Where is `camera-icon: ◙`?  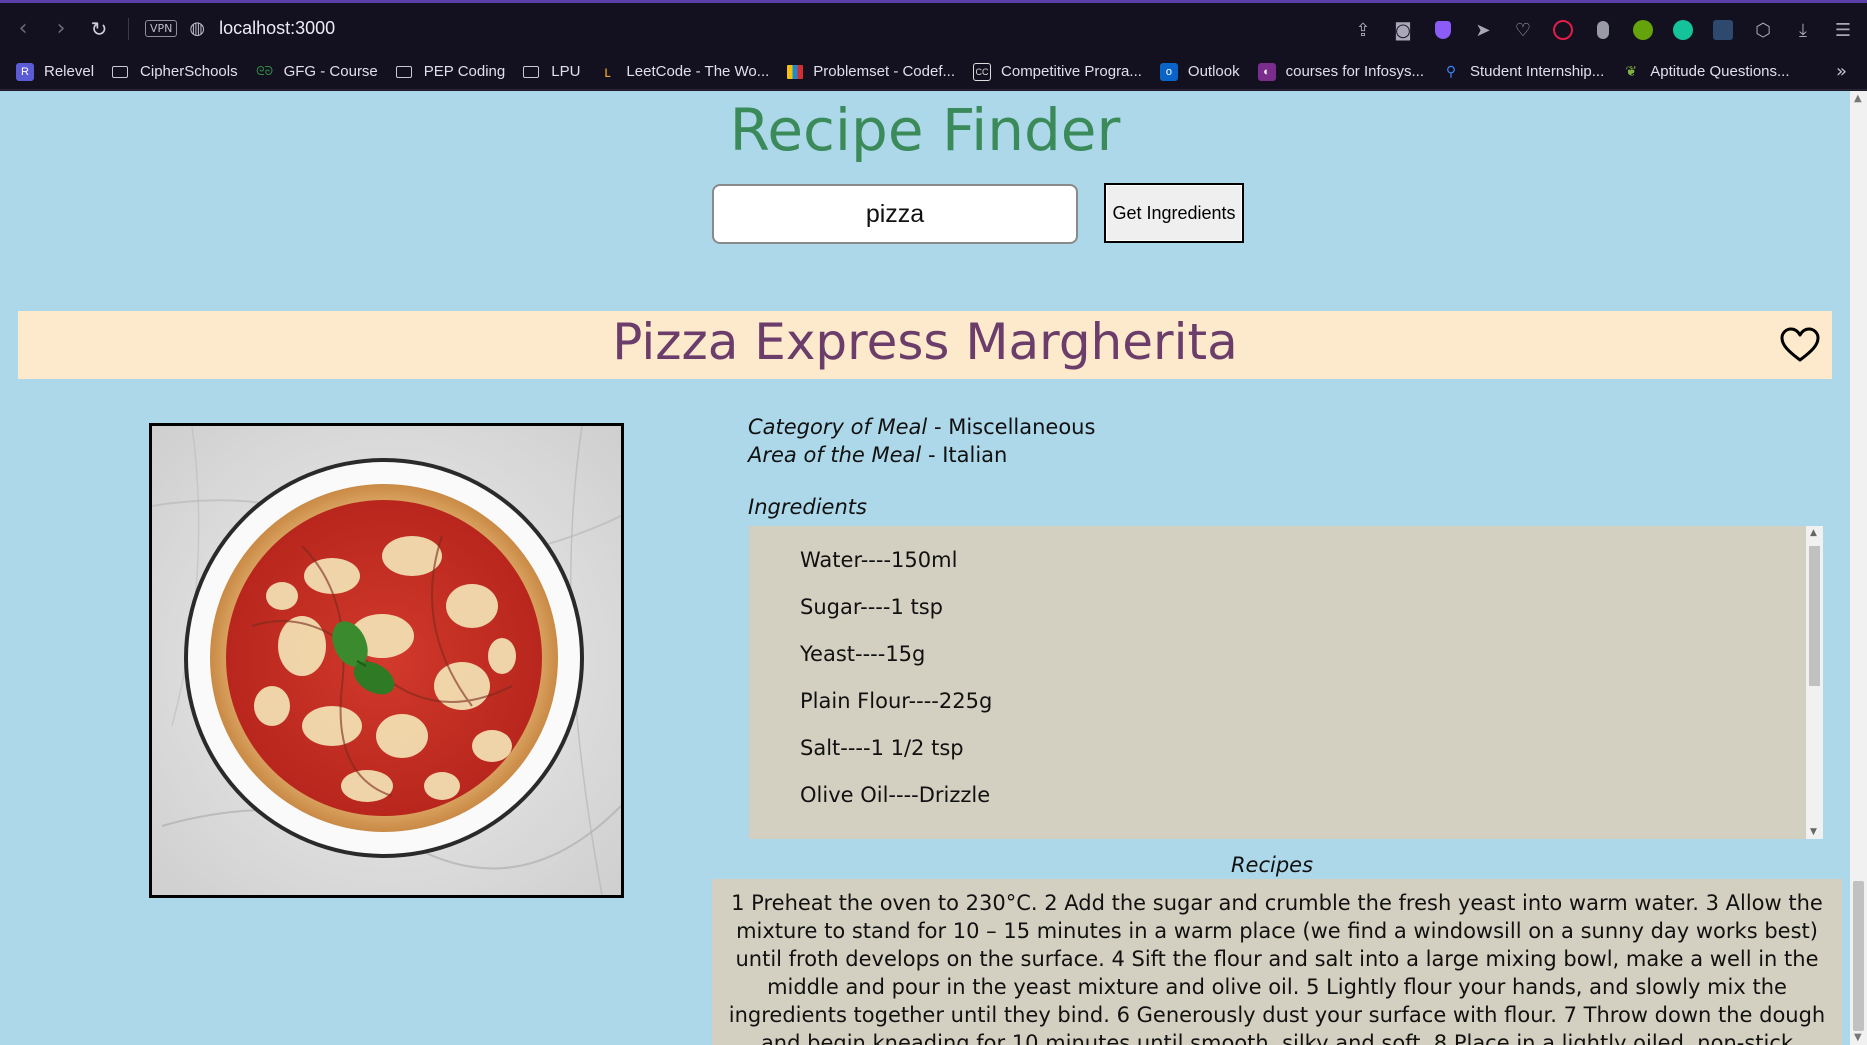 camera-icon: ◙ is located at coordinates (1403, 30).